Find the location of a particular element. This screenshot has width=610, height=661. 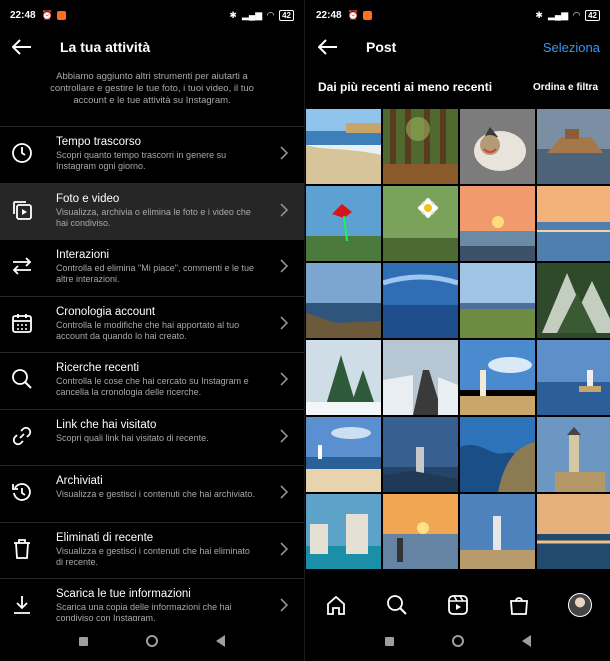

menu-item-label: Foto e video is located at coordinates (88, 198).